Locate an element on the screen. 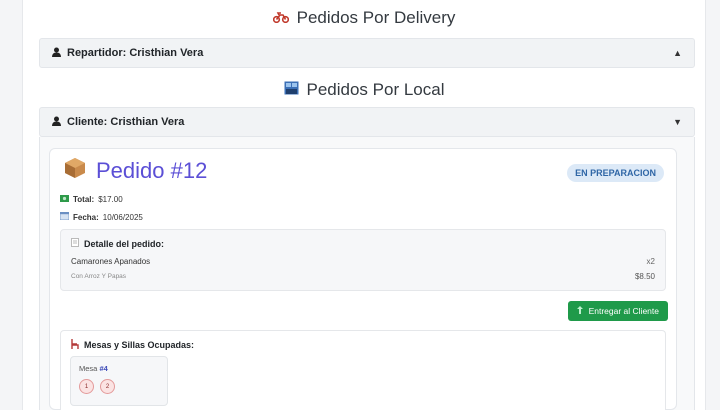 This screenshot has height=410, width=720. local-section-title: Pedidos Por Local is located at coordinates (364, 90).